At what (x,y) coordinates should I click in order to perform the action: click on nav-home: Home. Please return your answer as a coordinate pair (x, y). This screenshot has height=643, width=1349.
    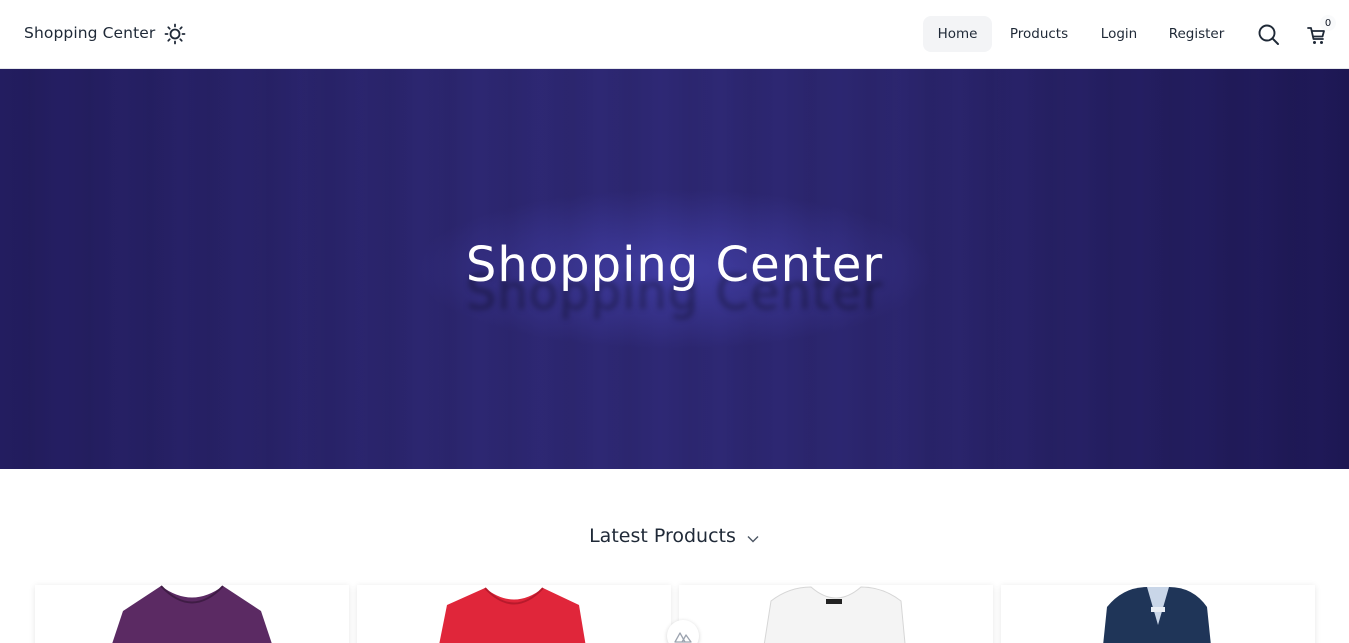
    Looking at the image, I should click on (957, 34).